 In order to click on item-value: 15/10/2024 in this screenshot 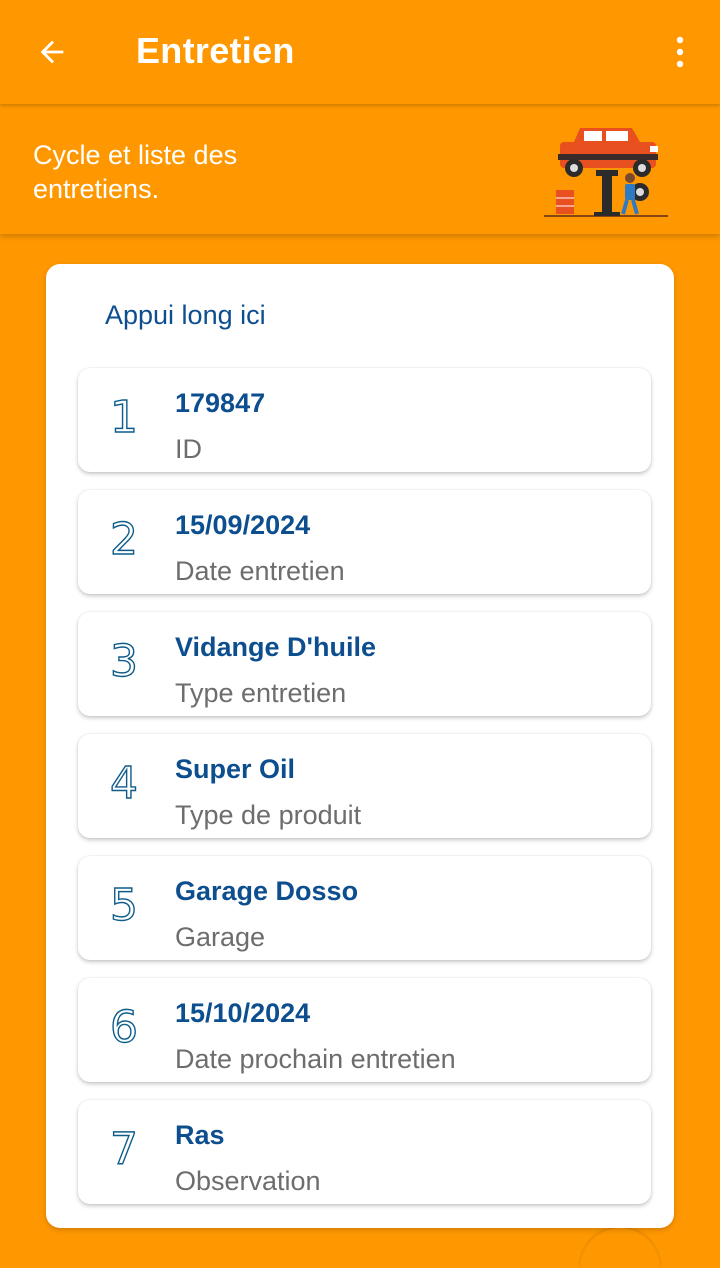, I will do `click(243, 1013)`.